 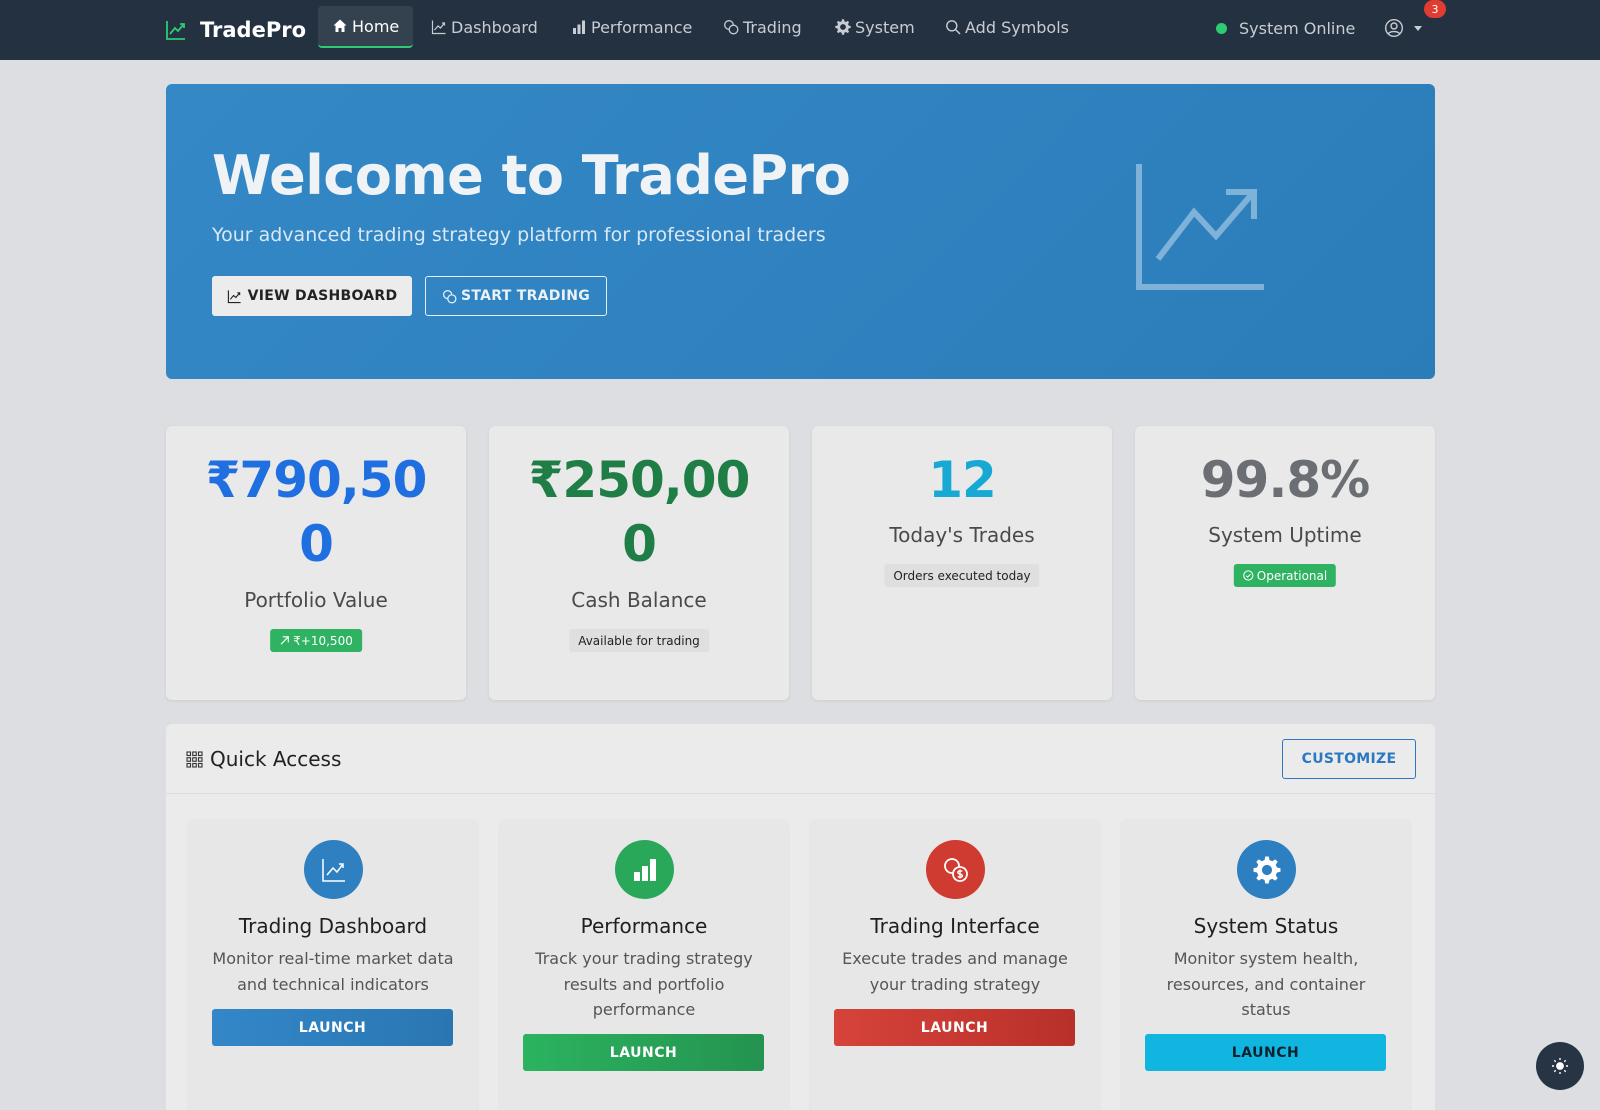 What do you see at coordinates (376, 26) in the screenshot?
I see `nav-label: Home` at bounding box center [376, 26].